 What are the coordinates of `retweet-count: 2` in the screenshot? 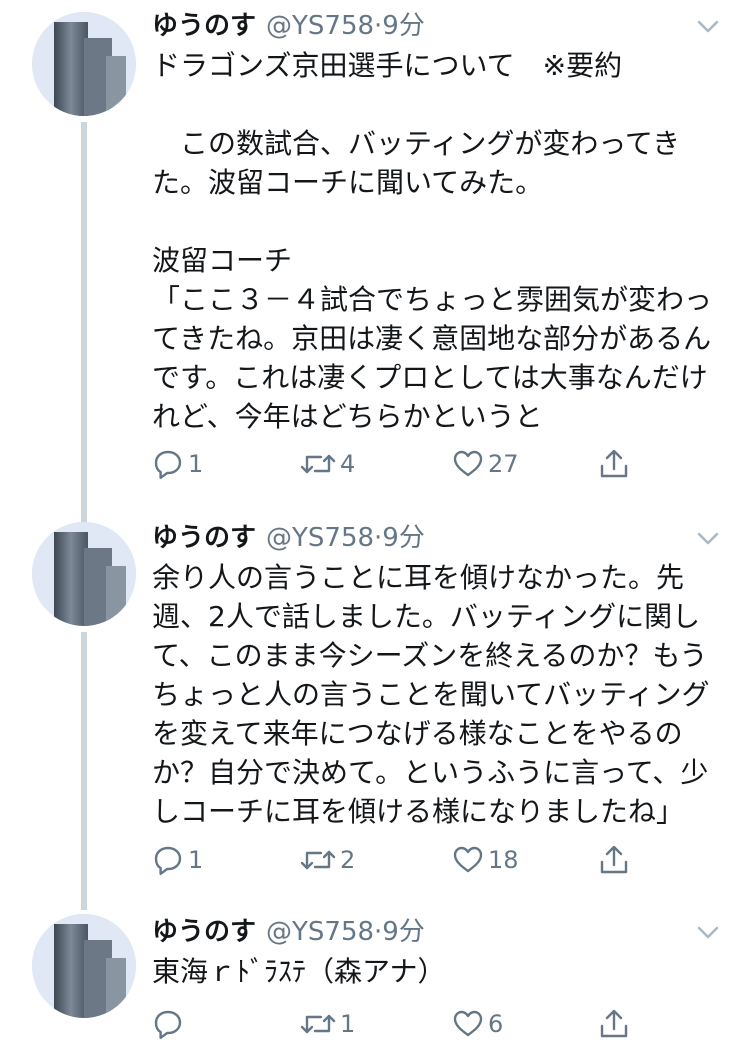 It's located at (348, 860).